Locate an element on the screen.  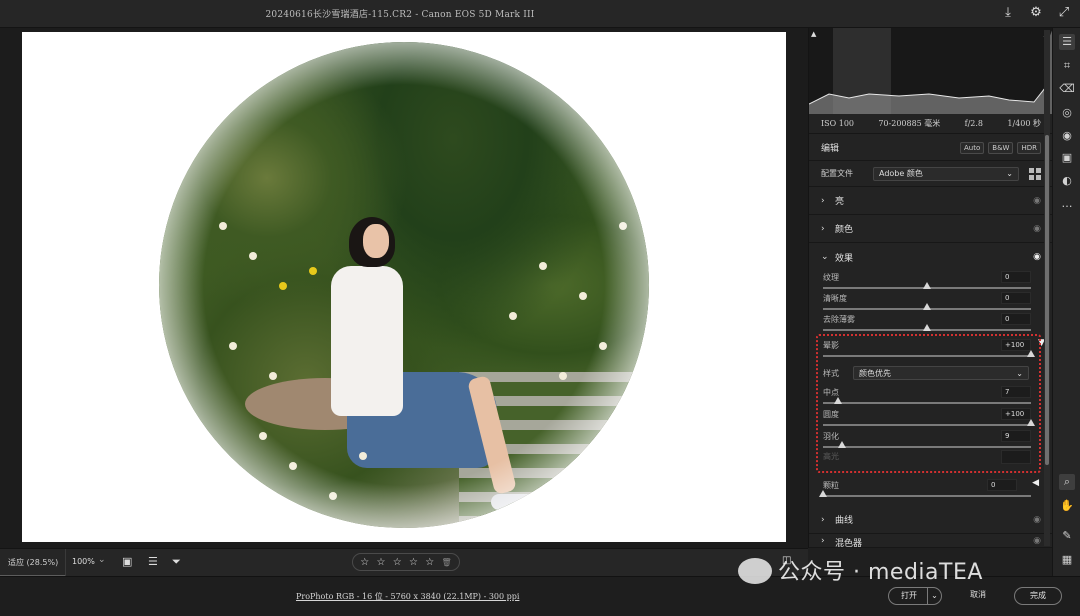
section-light: › 亮 ◉ is located at coordinates (931, 201).